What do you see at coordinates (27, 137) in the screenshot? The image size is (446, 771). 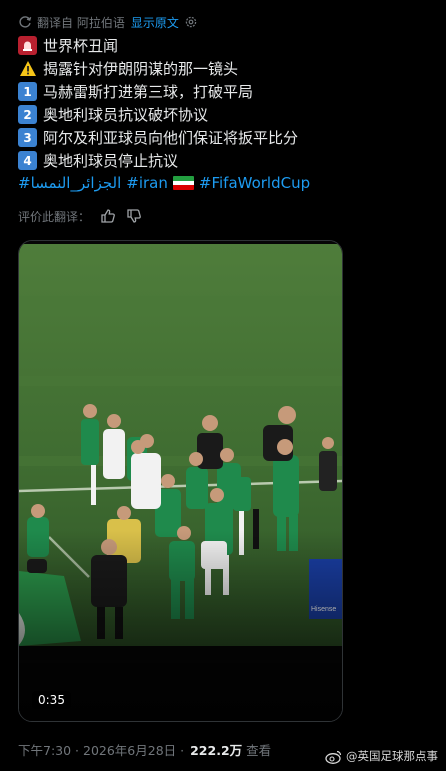 I see `keycap-3-icon: 3` at bounding box center [27, 137].